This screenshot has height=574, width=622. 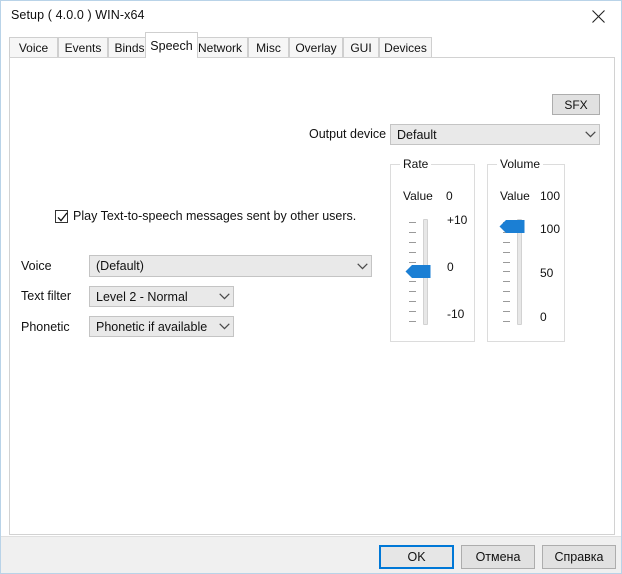 I want to click on tab-devices: Devices, so click(x=405, y=47).